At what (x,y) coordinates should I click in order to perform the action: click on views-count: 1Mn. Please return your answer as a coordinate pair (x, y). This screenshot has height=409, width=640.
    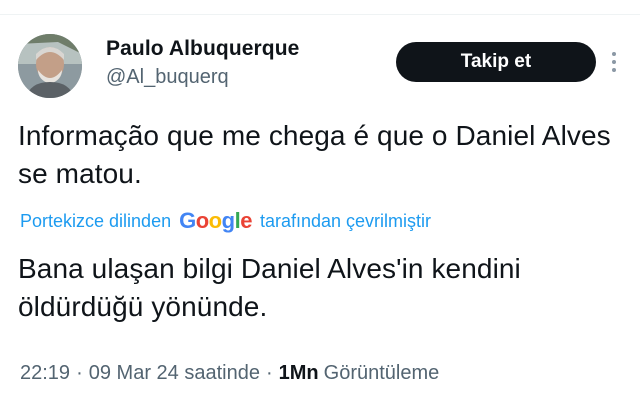
    Looking at the image, I should click on (298, 373).